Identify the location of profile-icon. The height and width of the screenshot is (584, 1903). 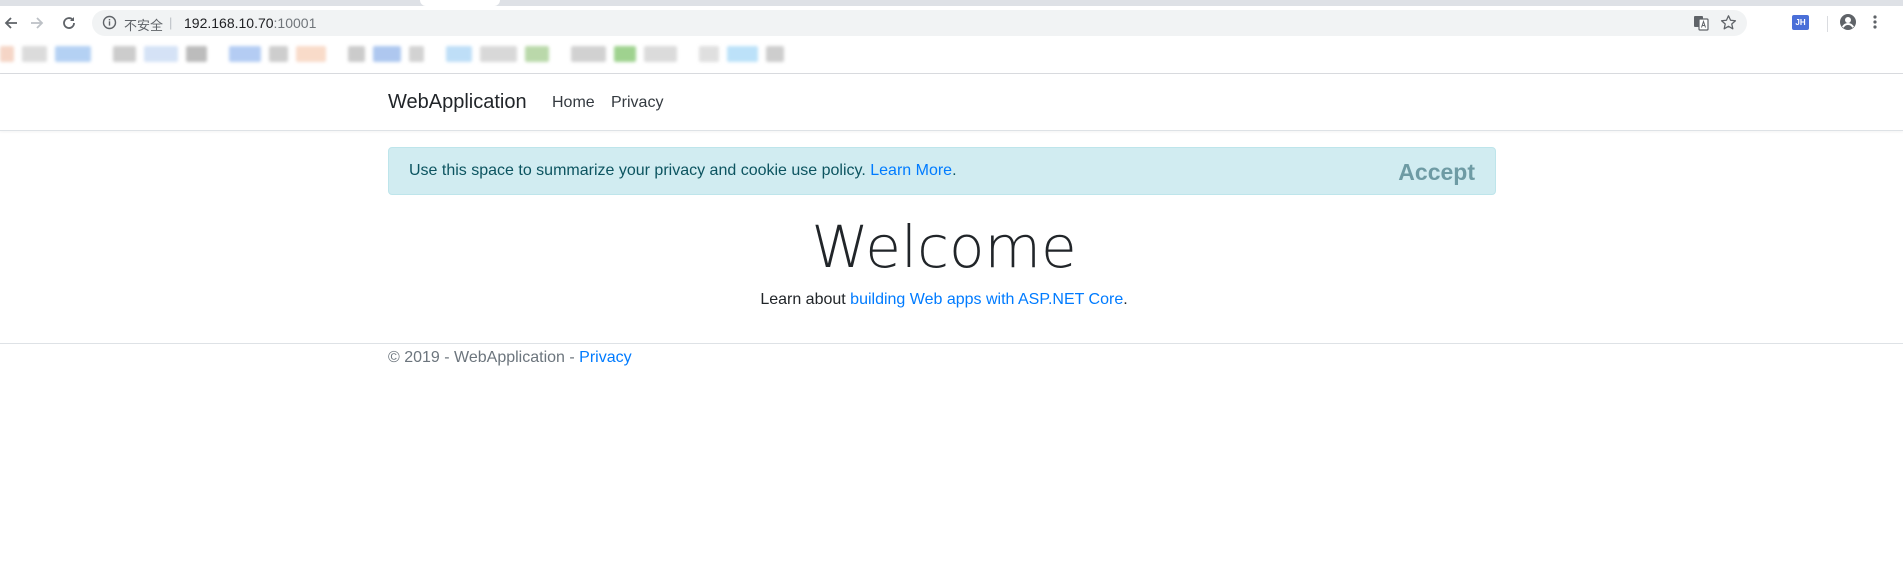
(1848, 24).